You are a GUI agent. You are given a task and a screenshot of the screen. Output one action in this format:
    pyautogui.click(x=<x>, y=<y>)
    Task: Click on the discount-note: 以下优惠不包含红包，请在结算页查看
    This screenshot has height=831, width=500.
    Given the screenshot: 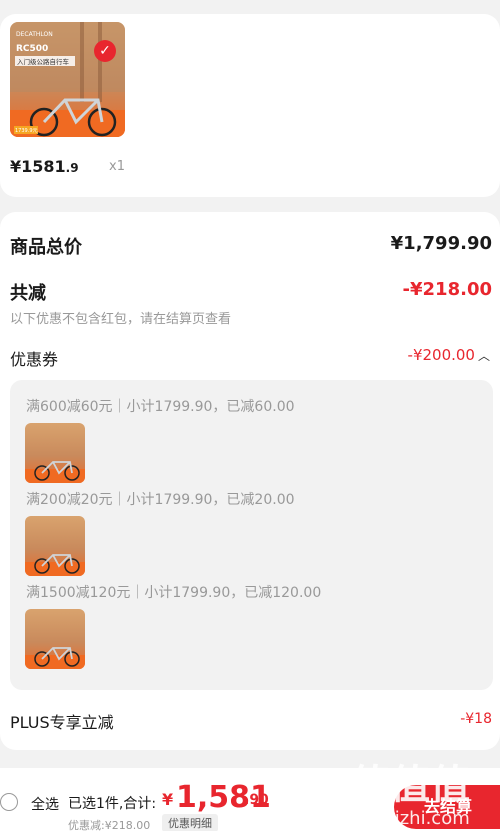 What is the action you would take?
    pyautogui.click(x=121, y=319)
    